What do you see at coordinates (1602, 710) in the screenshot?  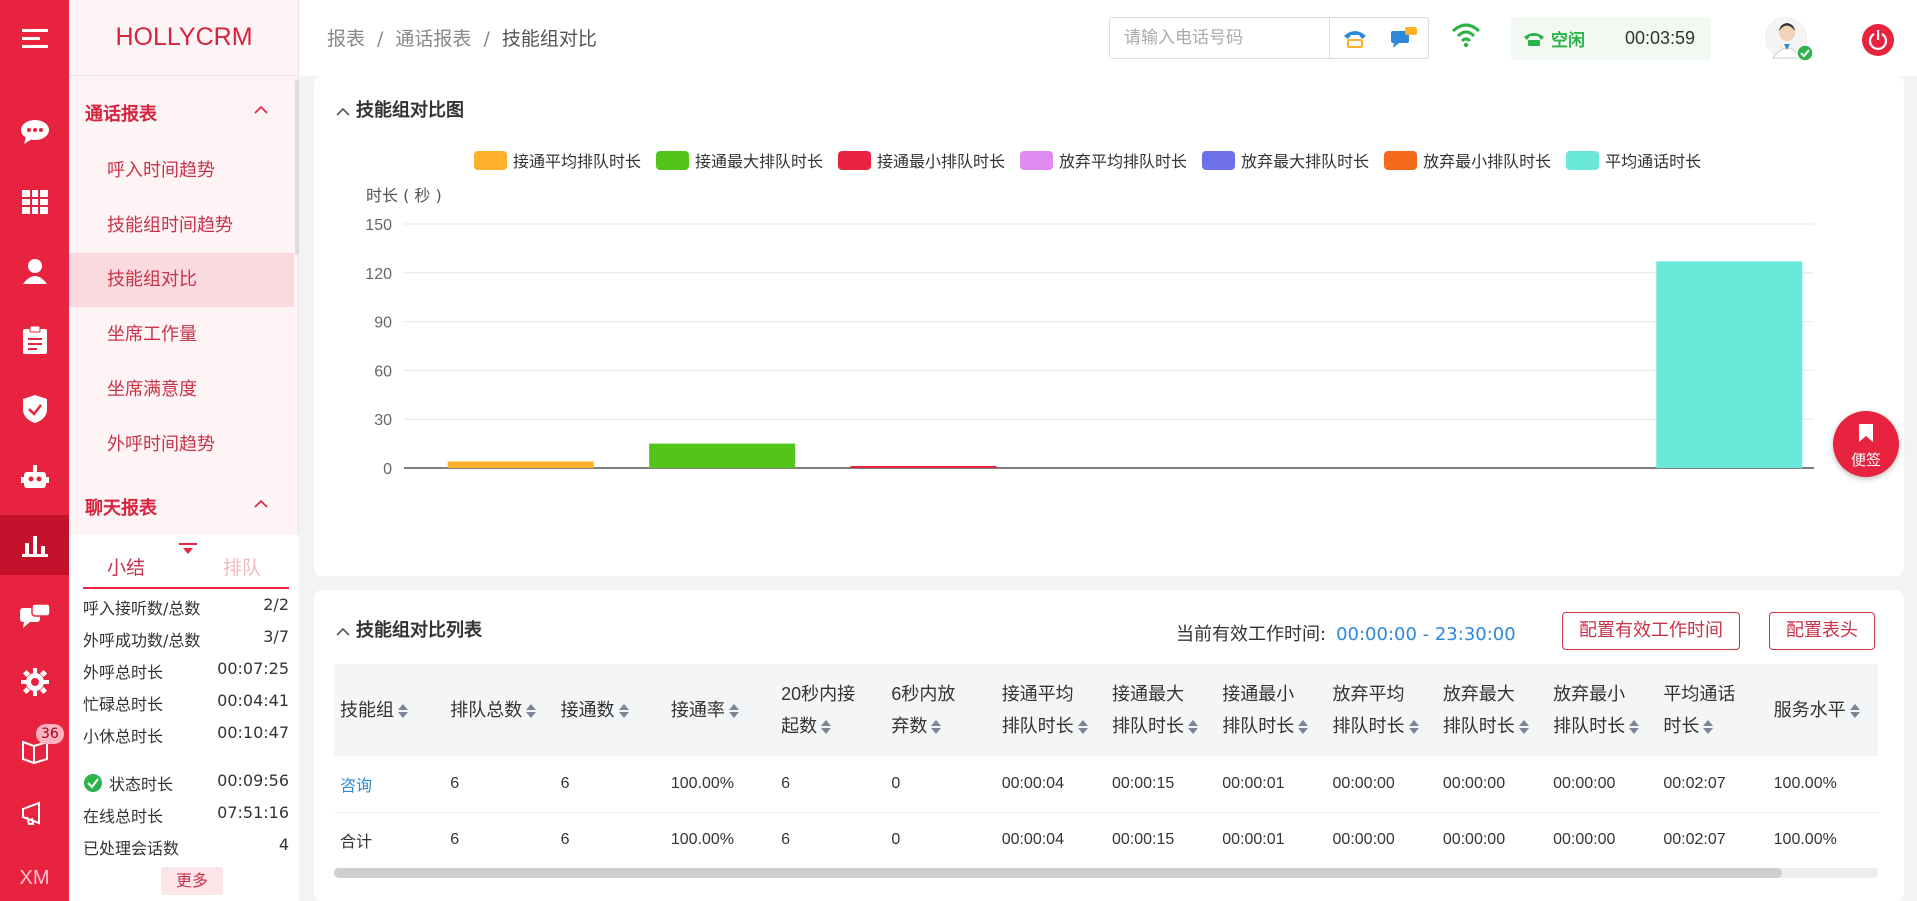 I see `column-header: 放弃最小 排队时长` at bounding box center [1602, 710].